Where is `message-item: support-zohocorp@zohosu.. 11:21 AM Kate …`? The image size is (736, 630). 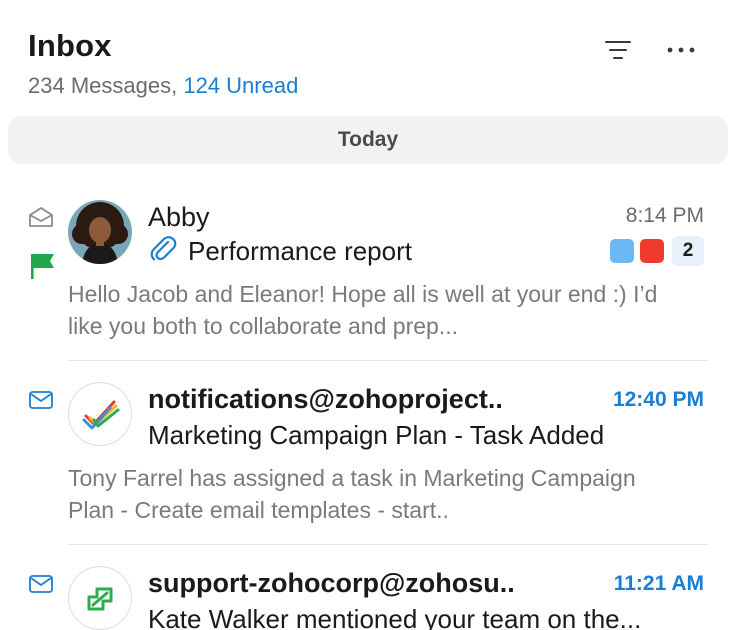
message-item: support-zohocorp@zohosu.. 11:21 AM Kate … is located at coordinates (368, 588).